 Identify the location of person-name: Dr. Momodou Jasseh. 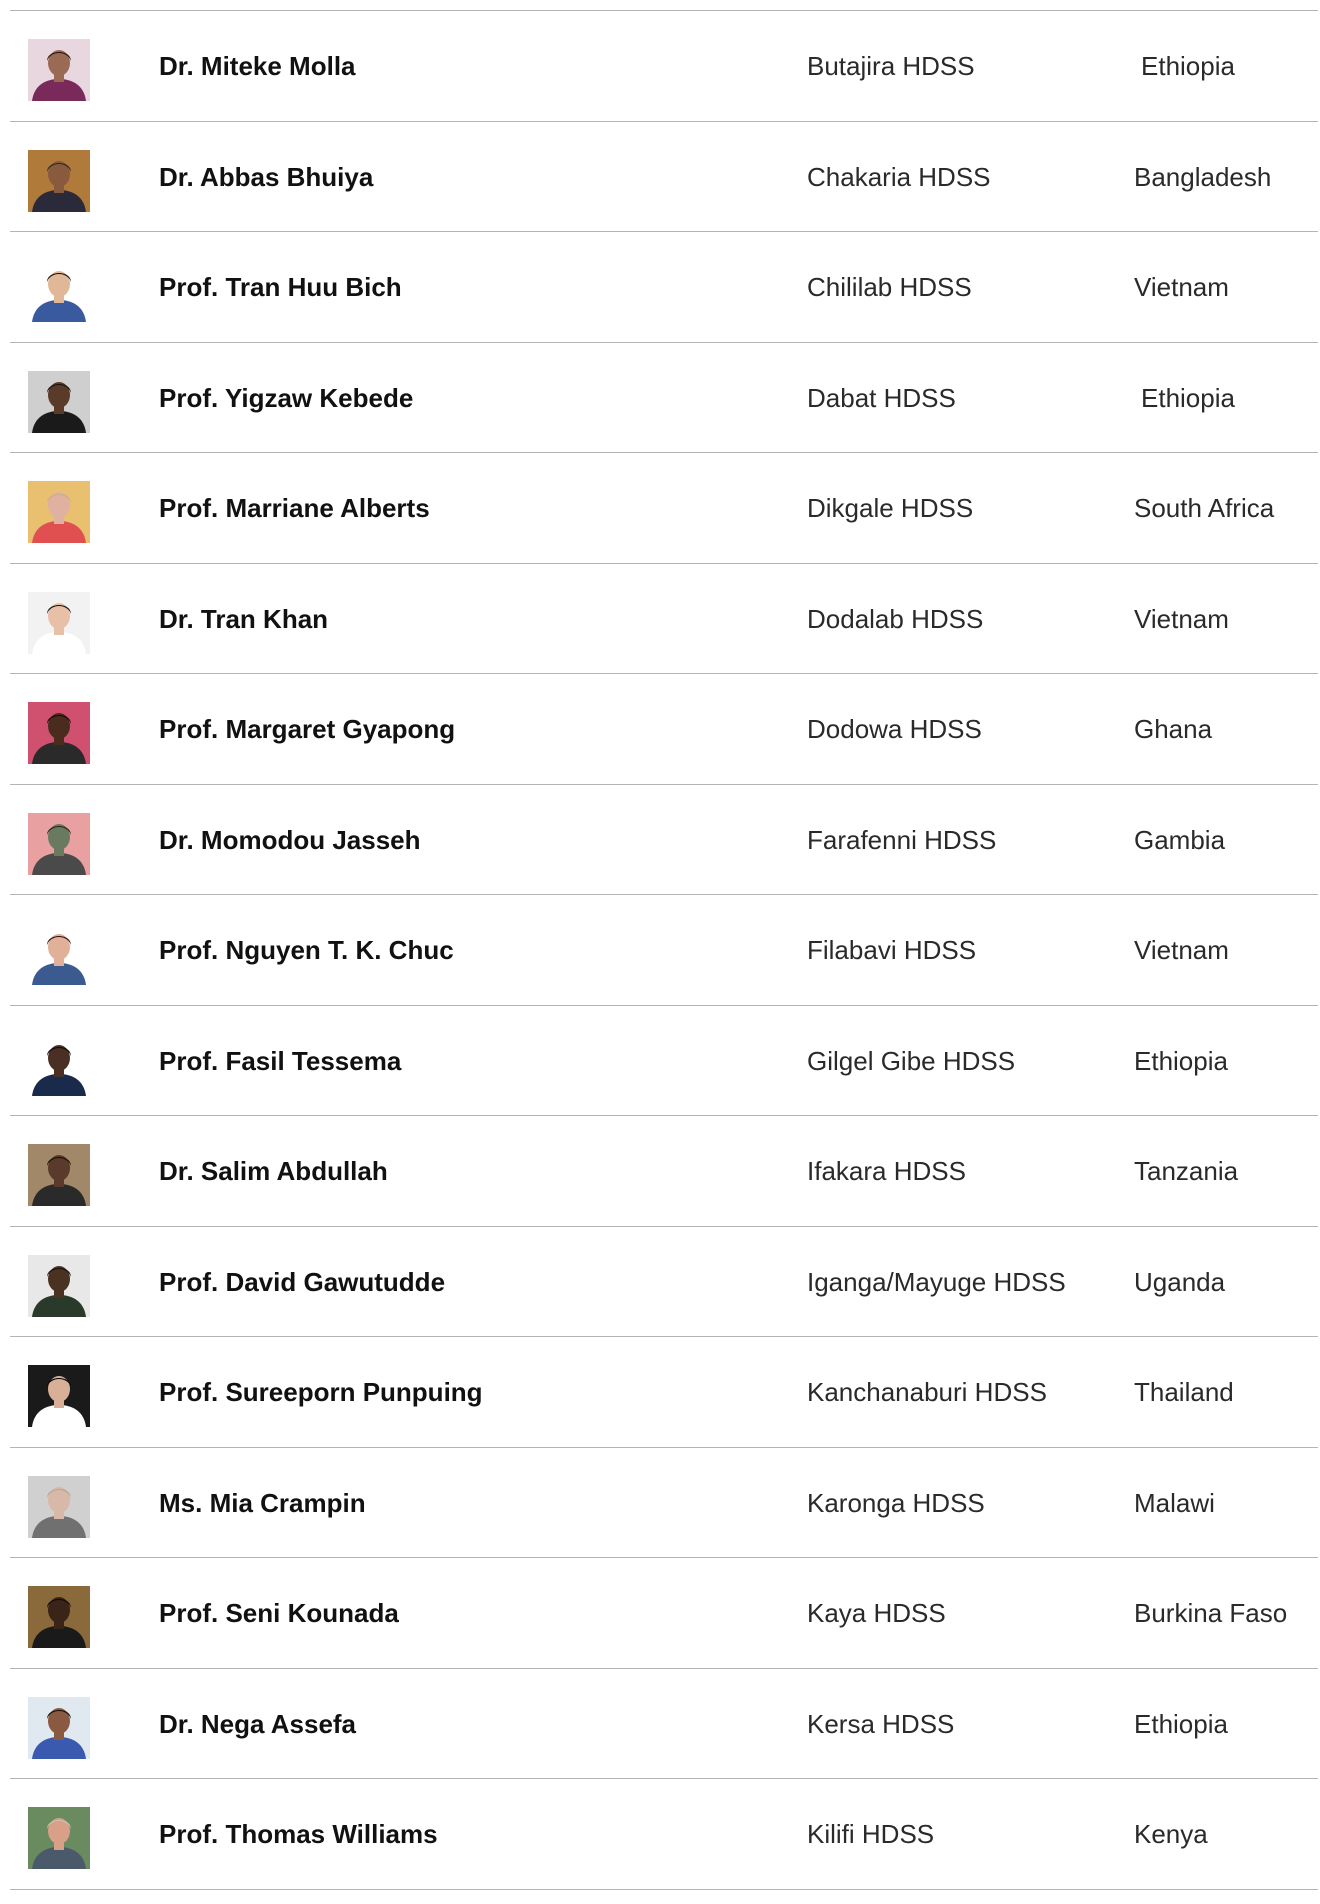
(290, 839).